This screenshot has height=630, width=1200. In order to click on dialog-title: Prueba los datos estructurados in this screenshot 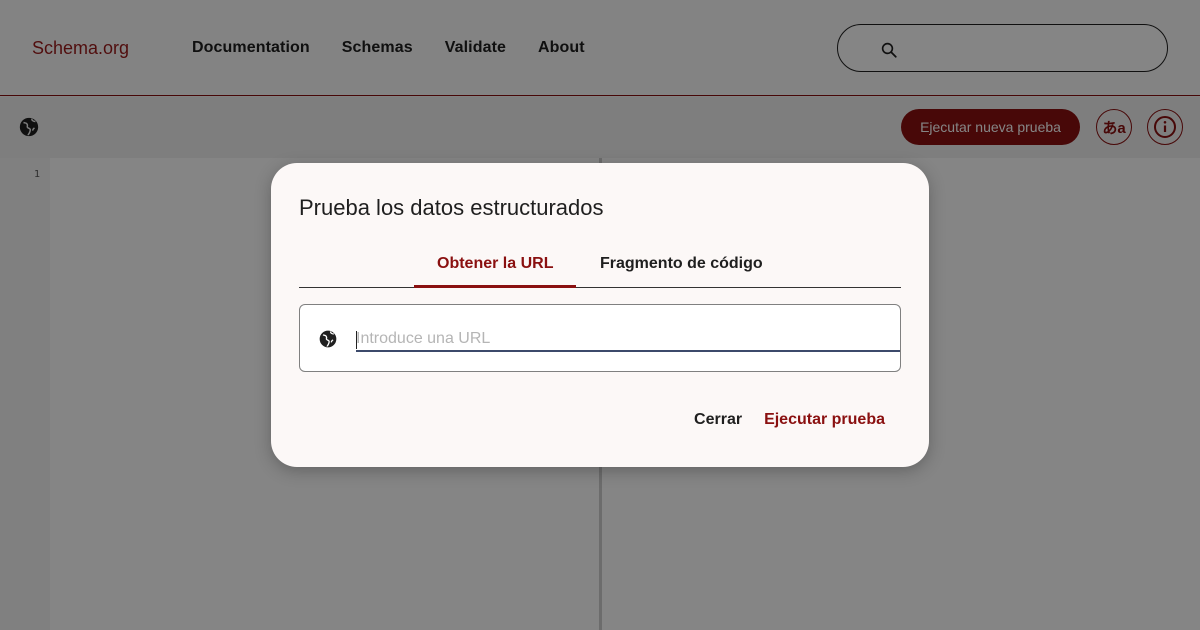, I will do `click(451, 207)`.